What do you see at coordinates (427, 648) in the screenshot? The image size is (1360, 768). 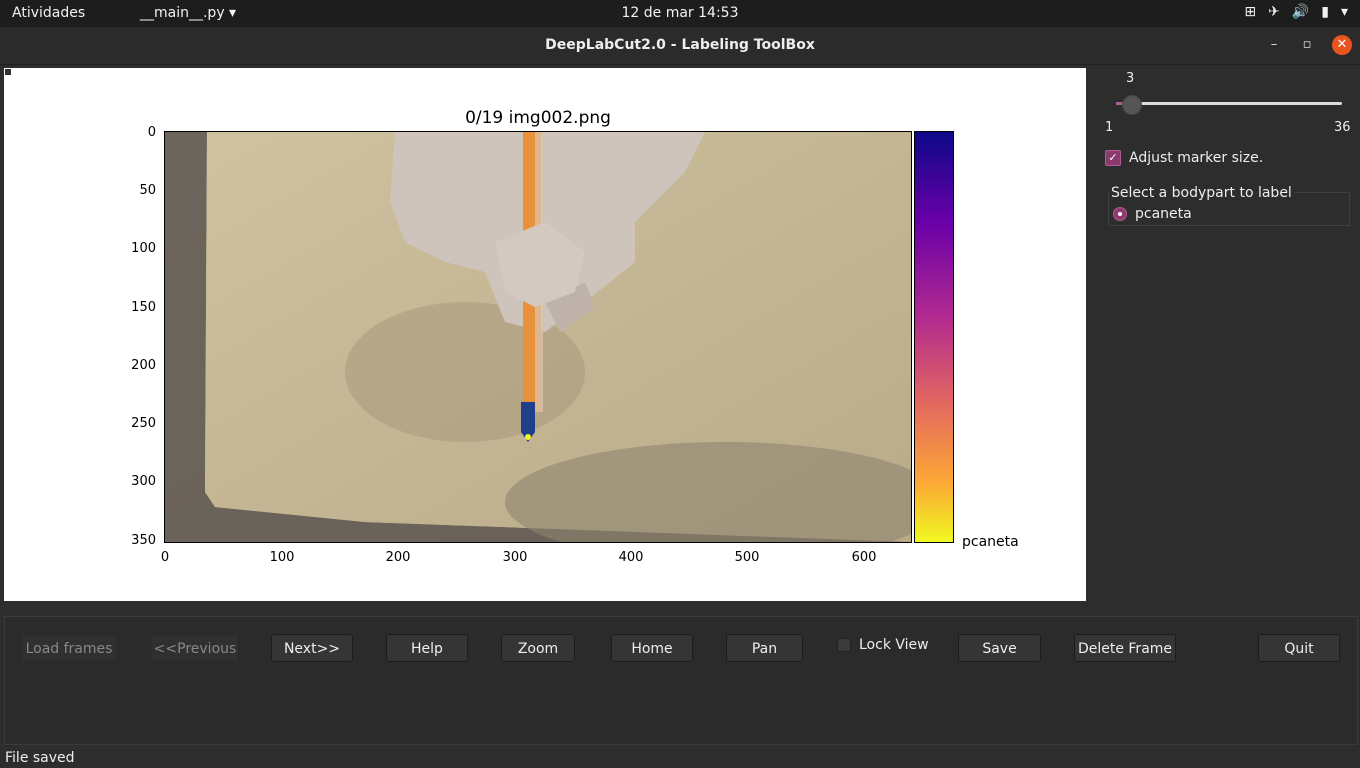 I see `help-button: Help` at bounding box center [427, 648].